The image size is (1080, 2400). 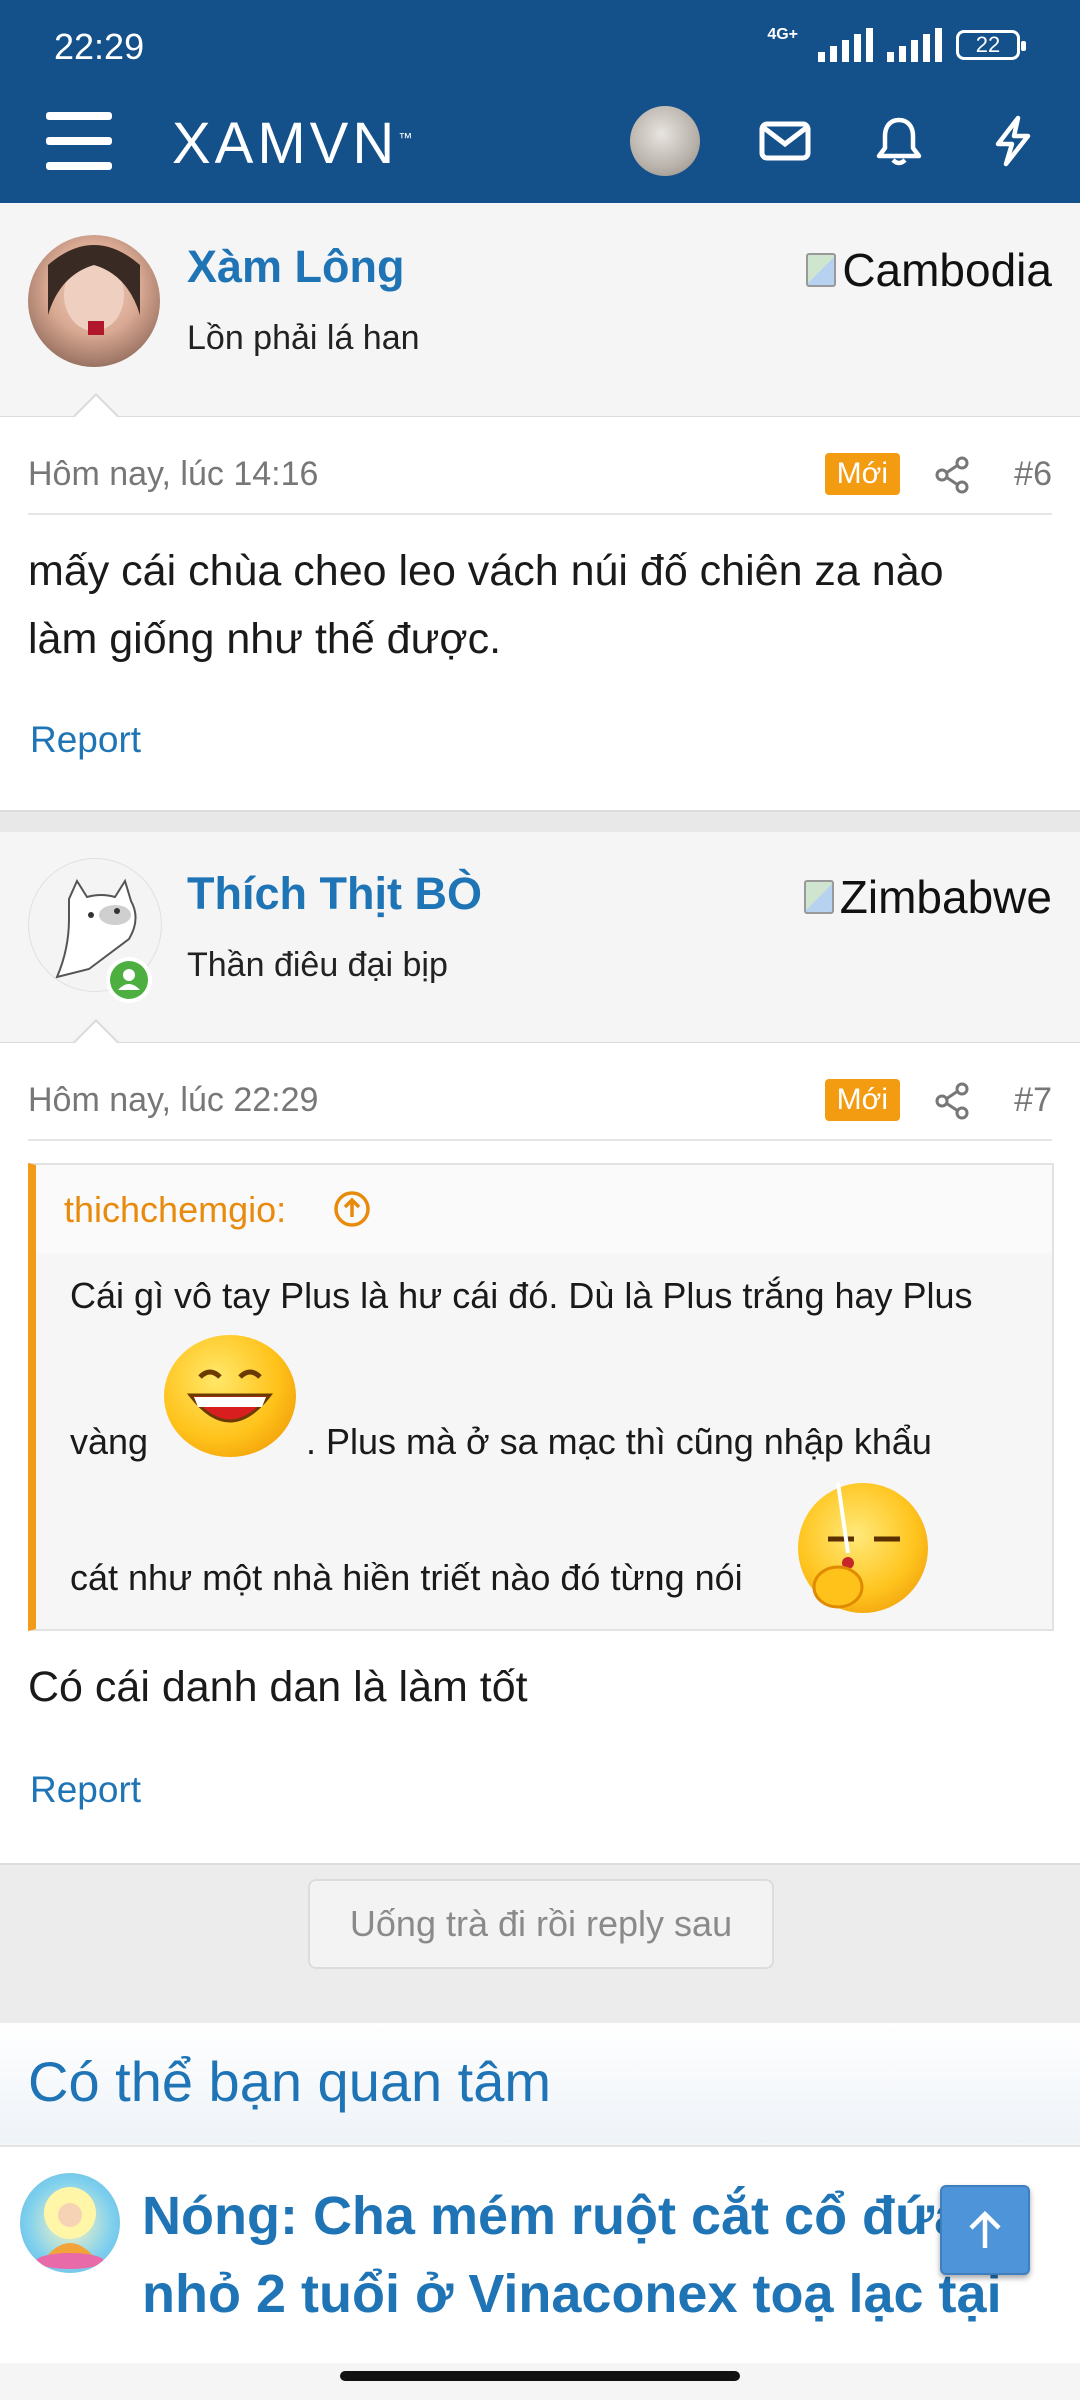 What do you see at coordinates (79, 141) in the screenshot?
I see `menu-icon` at bounding box center [79, 141].